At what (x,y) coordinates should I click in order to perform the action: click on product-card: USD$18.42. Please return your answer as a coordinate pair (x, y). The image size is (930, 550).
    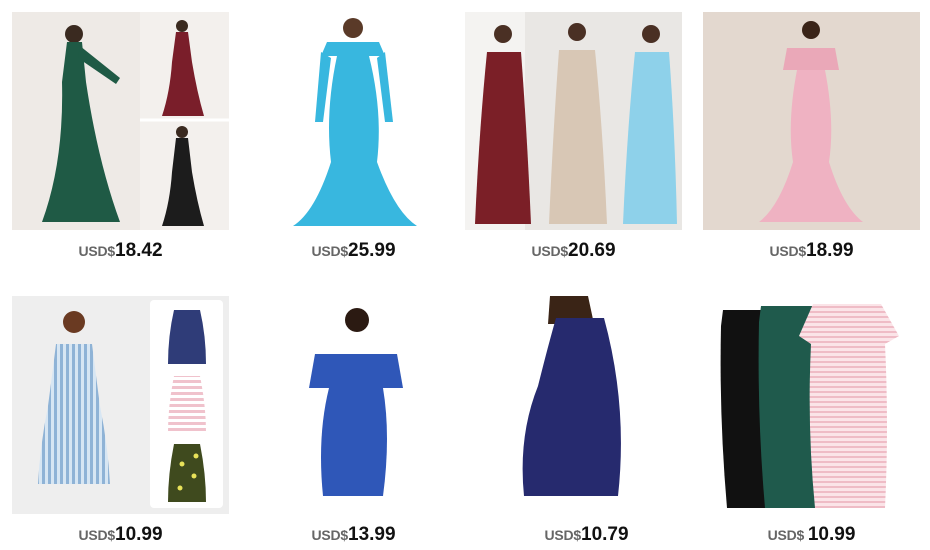
    Looking at the image, I should click on (120, 136).